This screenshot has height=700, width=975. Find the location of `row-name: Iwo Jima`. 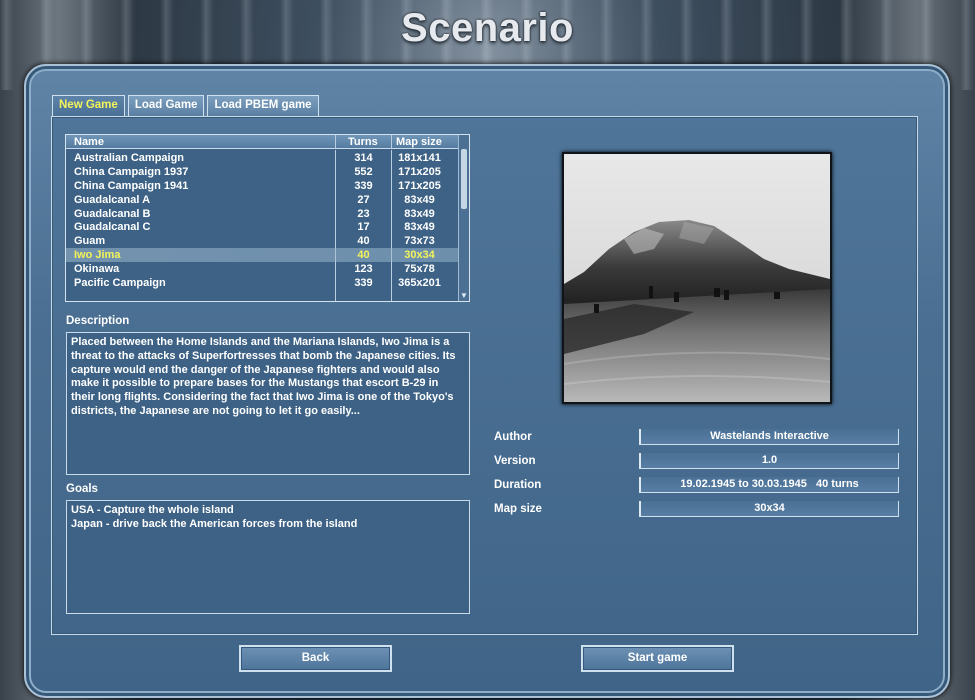

row-name: Iwo Jima is located at coordinates (97, 255).